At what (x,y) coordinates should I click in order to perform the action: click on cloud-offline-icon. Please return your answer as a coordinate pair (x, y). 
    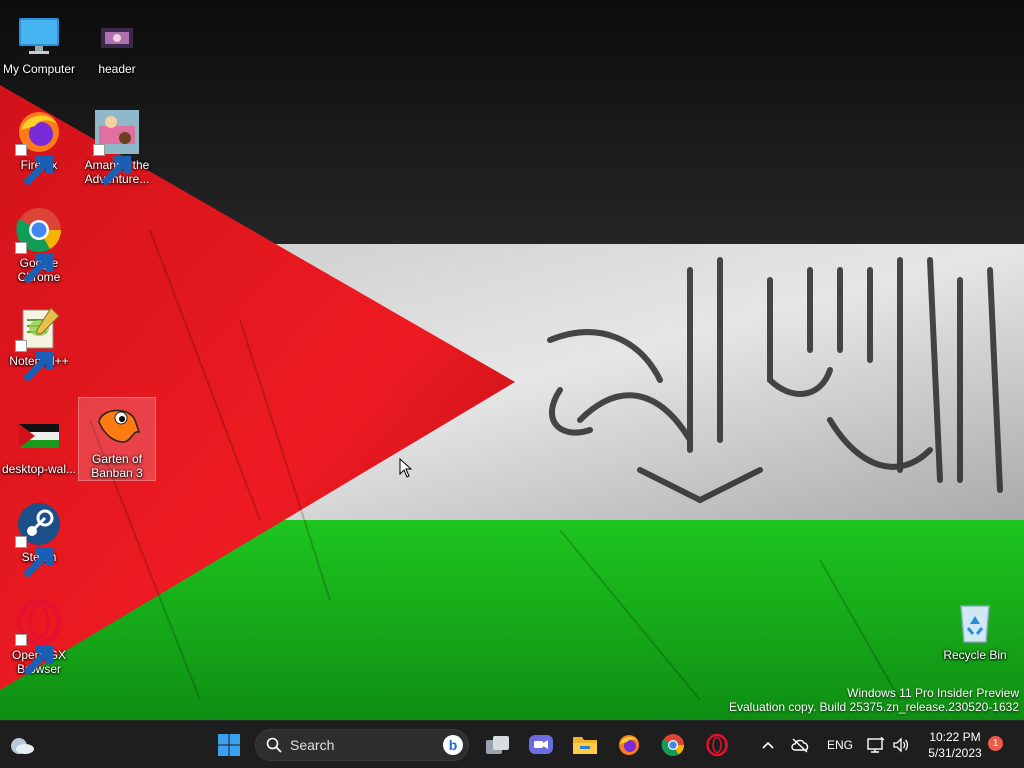
    Looking at the image, I should click on (800, 745).